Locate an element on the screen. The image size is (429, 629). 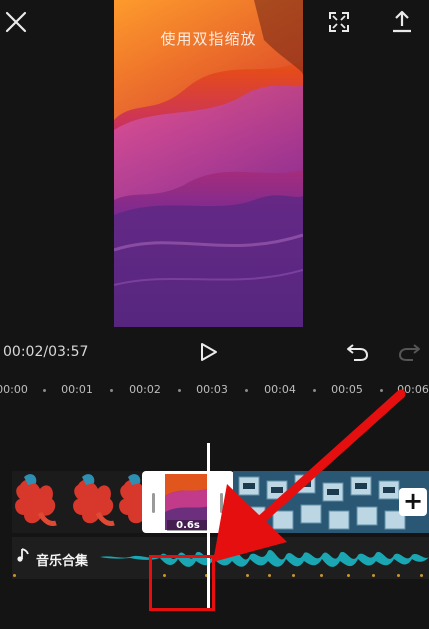
play-button is located at coordinates (209, 352).